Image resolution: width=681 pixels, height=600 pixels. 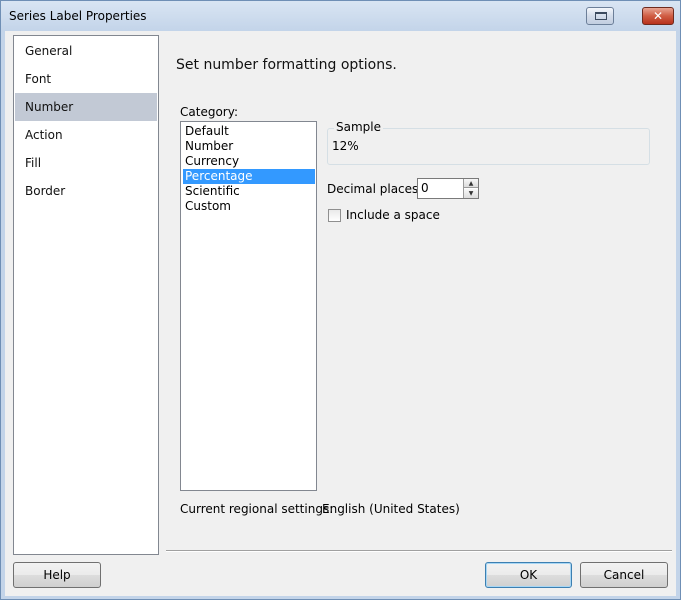 I want to click on close-icon: ✕, so click(x=658, y=16).